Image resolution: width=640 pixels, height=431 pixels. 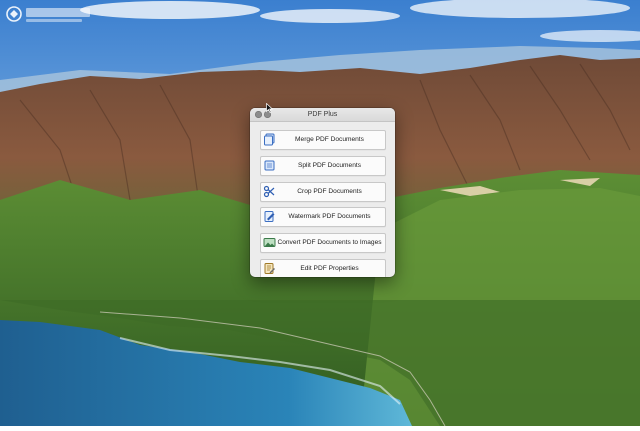 I want to click on edit-properties-button: Edit PDF Properties, so click(x=323, y=267).